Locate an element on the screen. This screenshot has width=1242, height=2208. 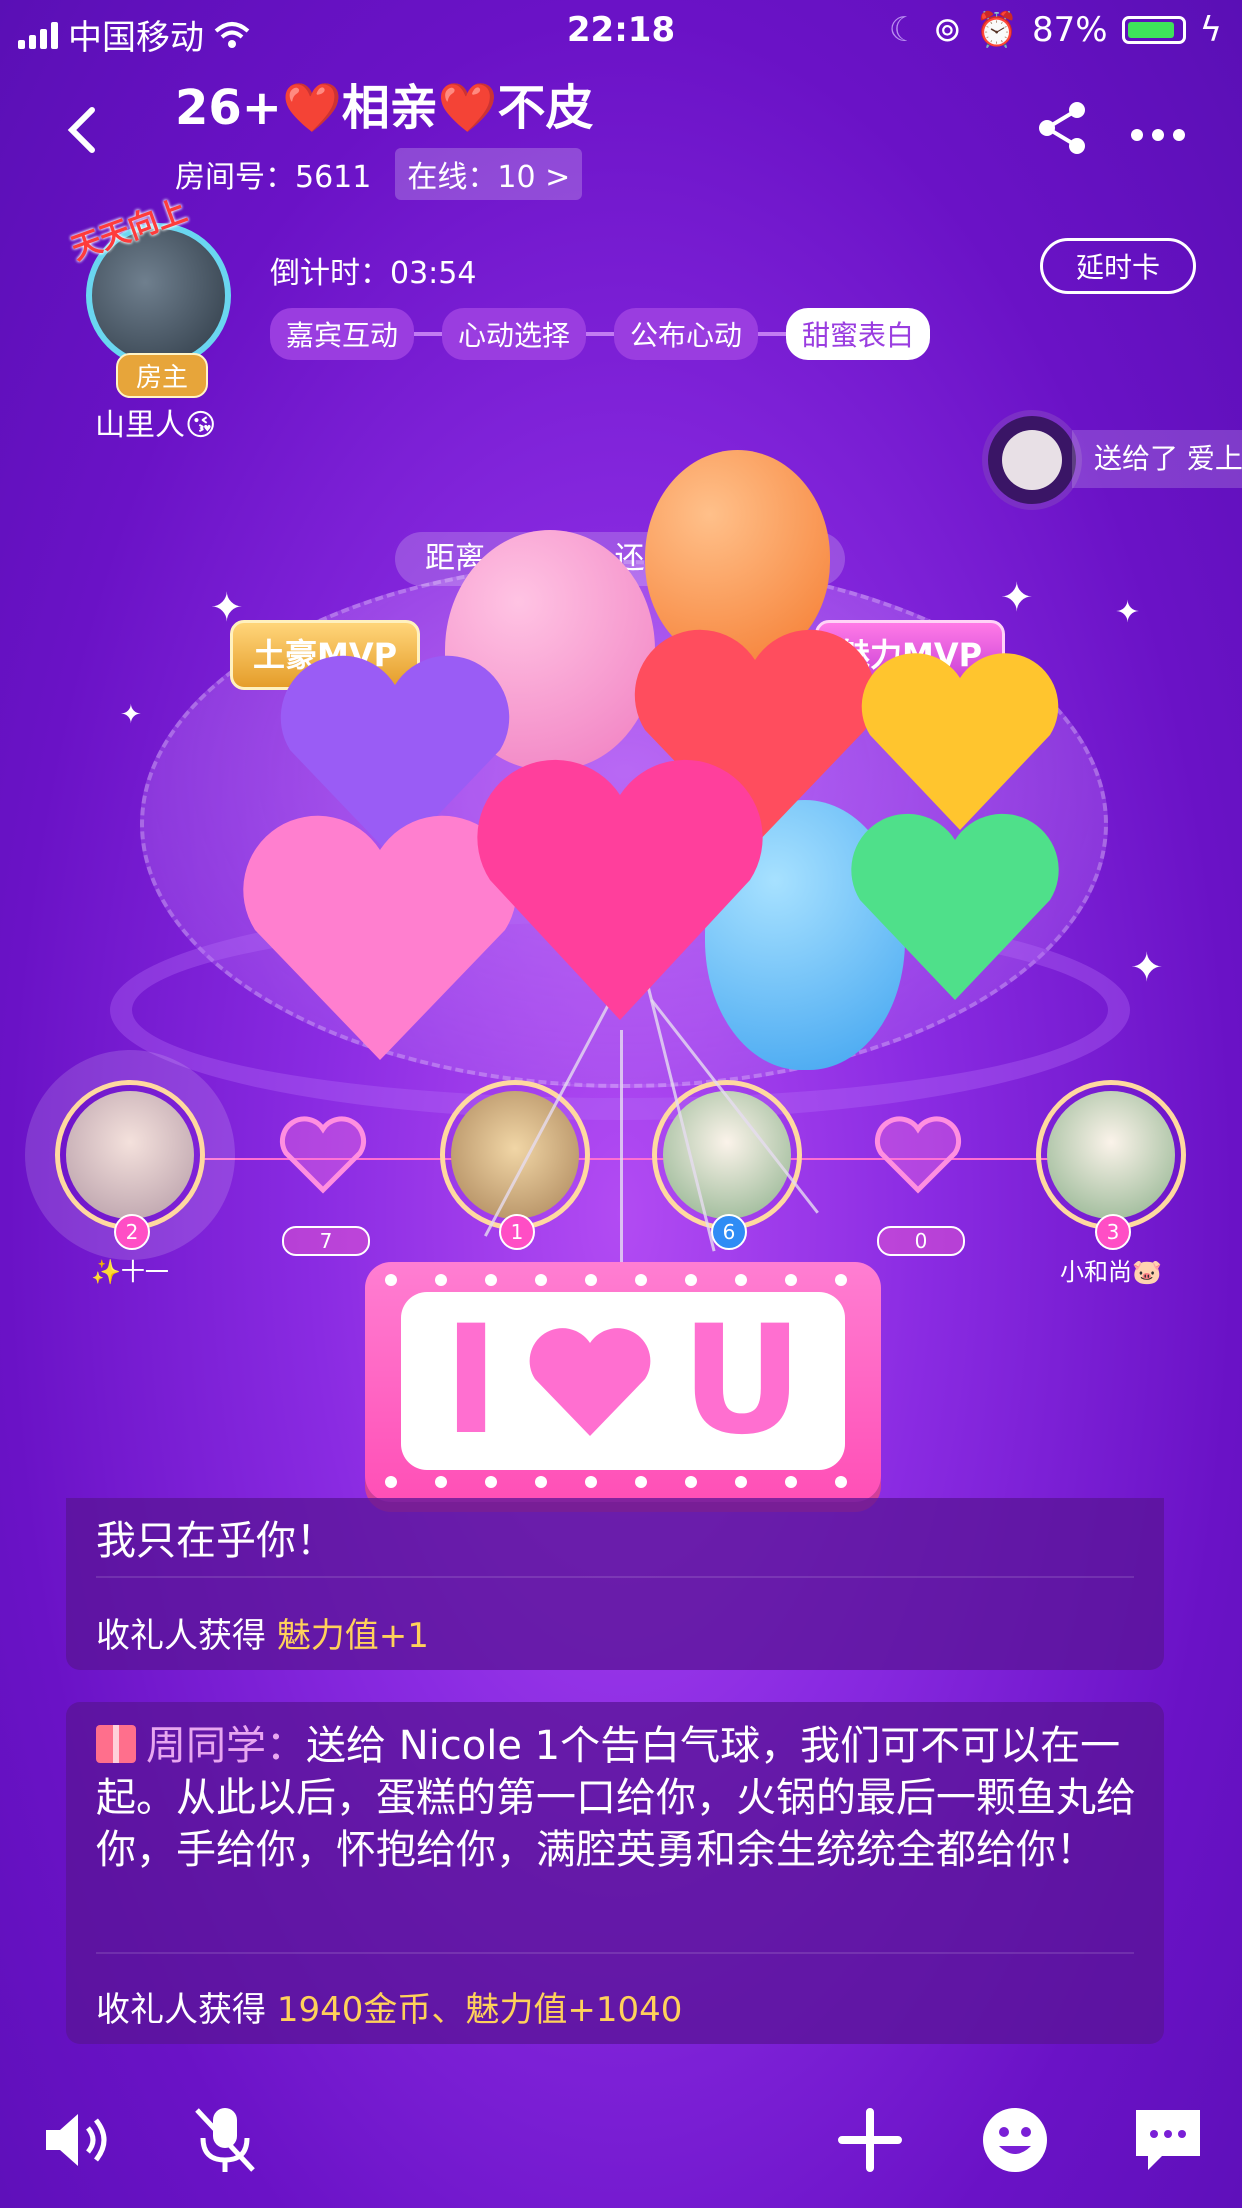
moon-icon: ☾ is located at coordinates (904, 30).